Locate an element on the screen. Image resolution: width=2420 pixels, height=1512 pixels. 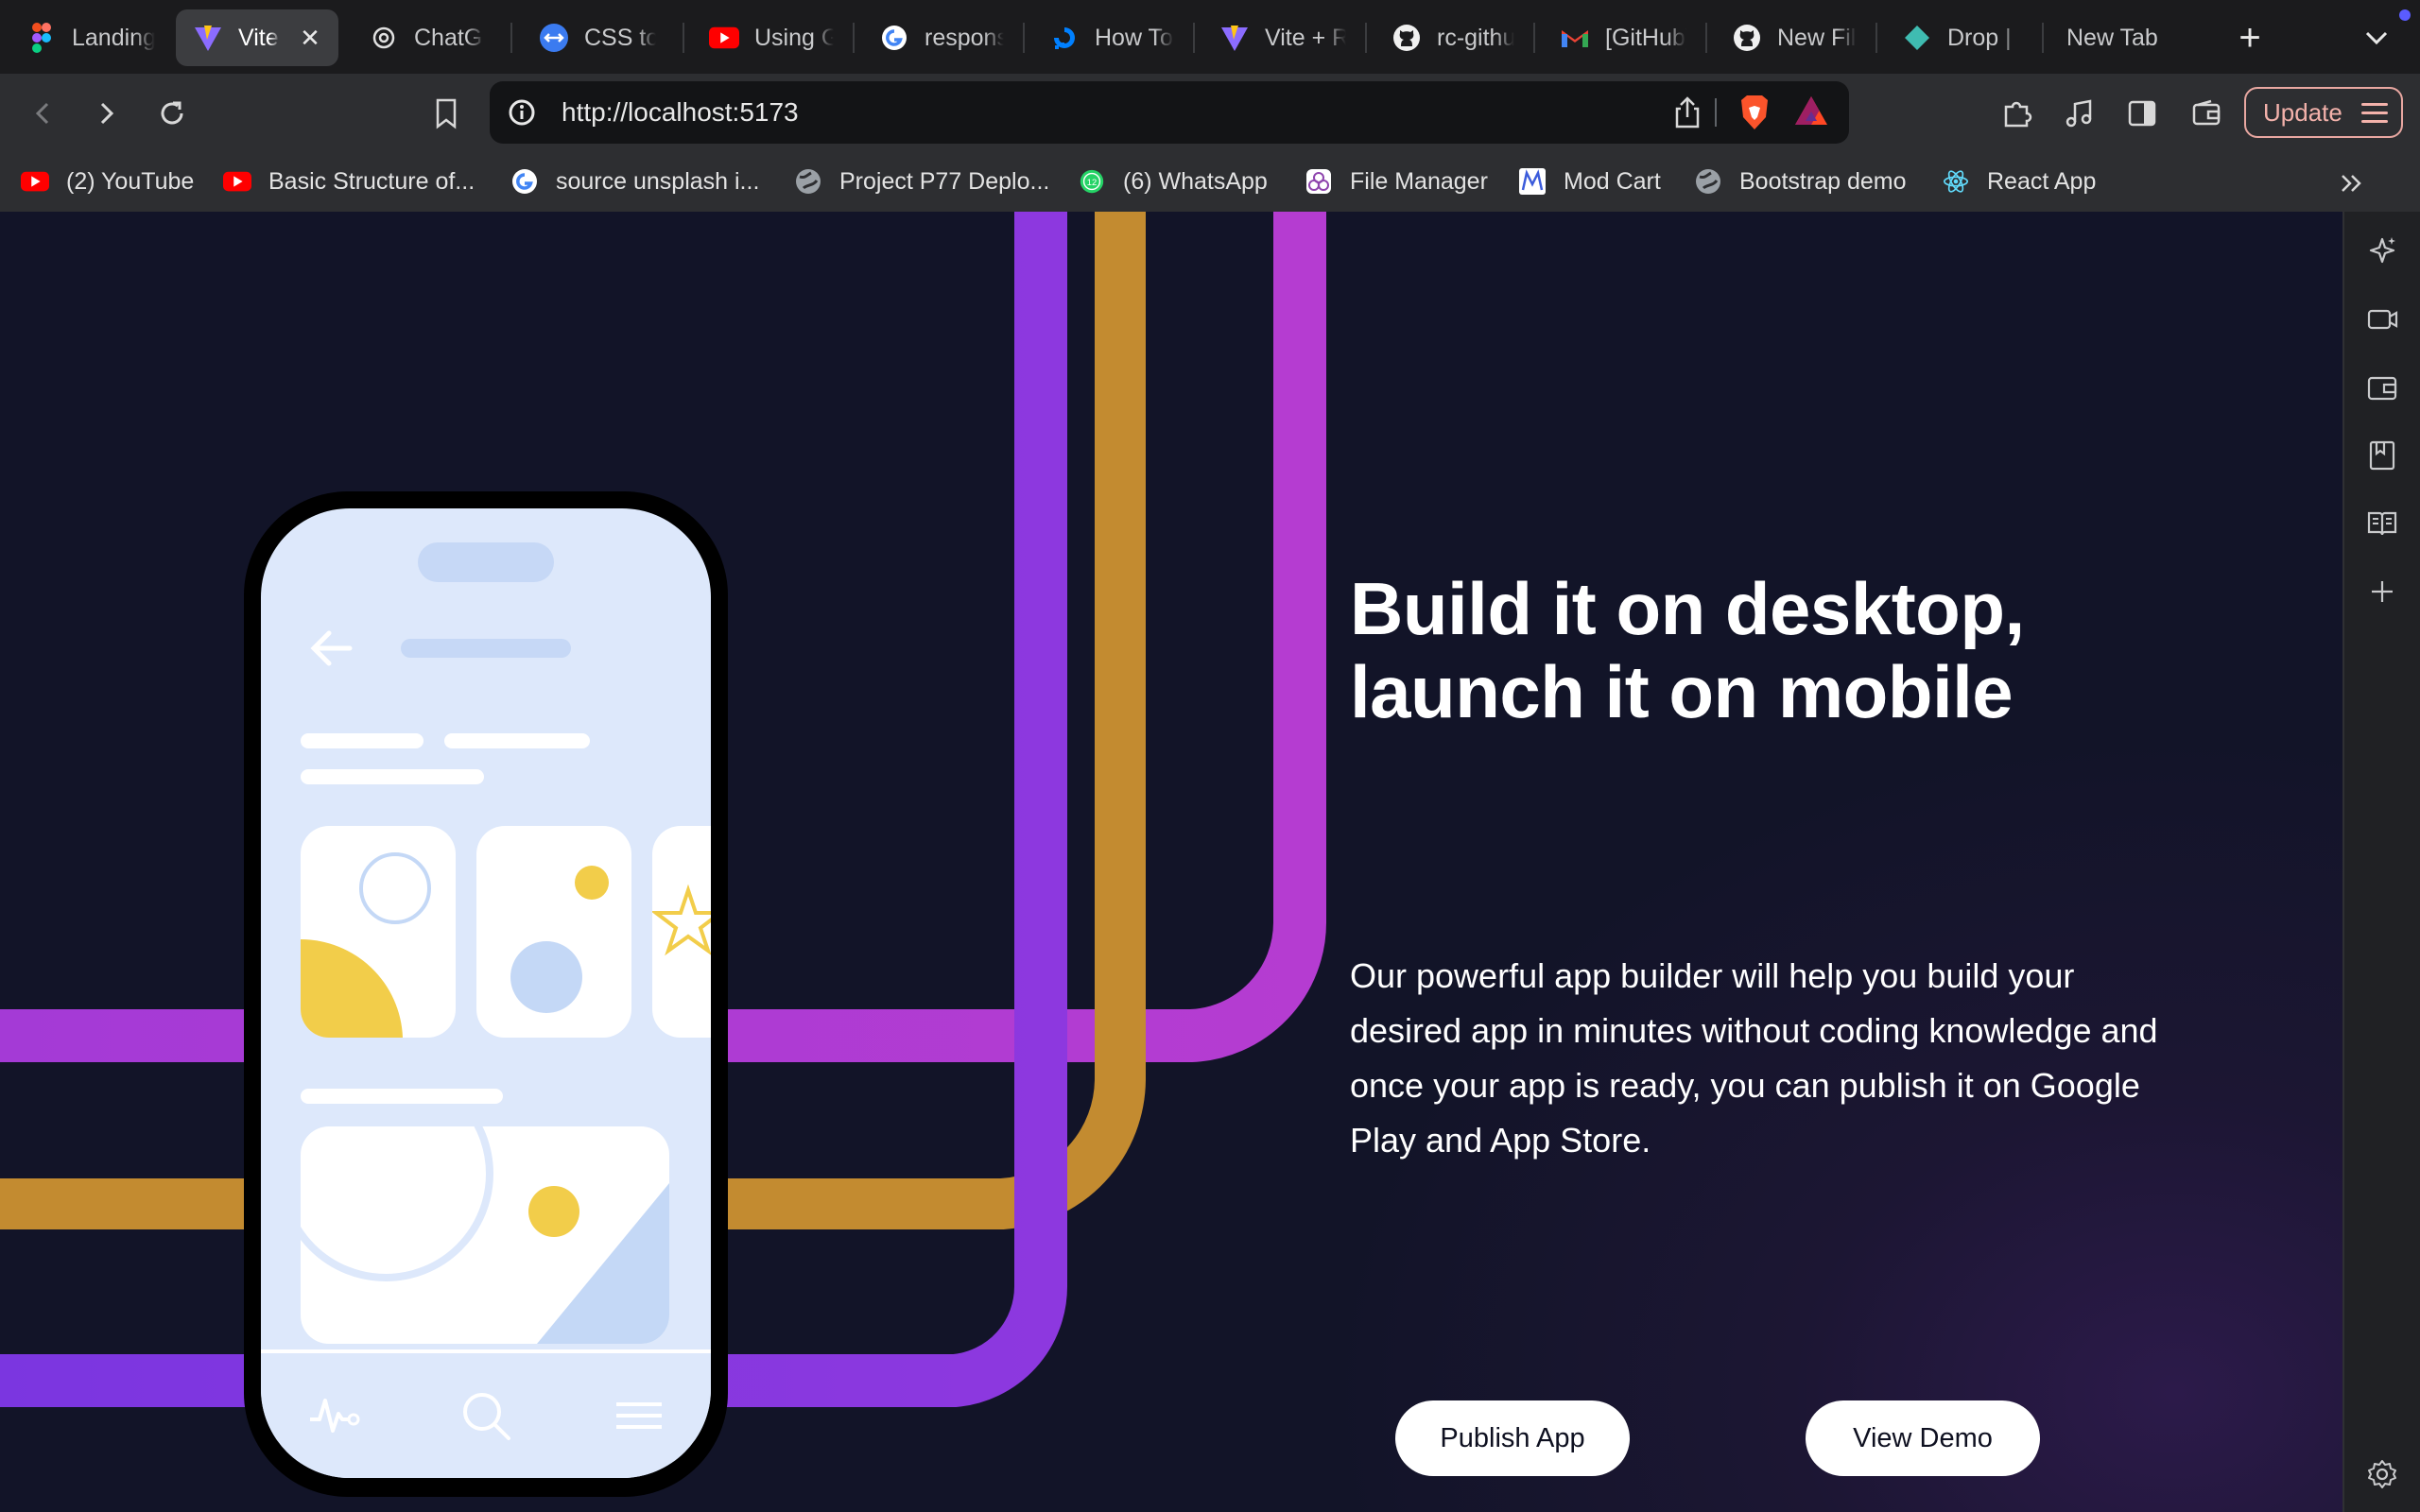
brave-shields-icon is located at coordinates (1754, 112).